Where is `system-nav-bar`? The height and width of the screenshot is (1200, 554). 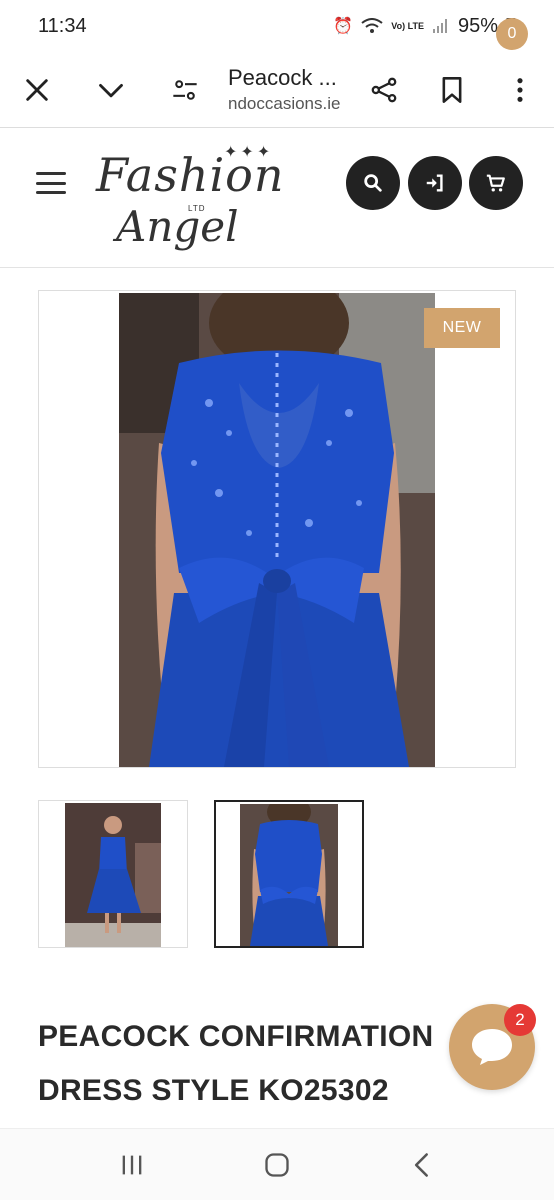 system-nav-bar is located at coordinates (277, 1164).